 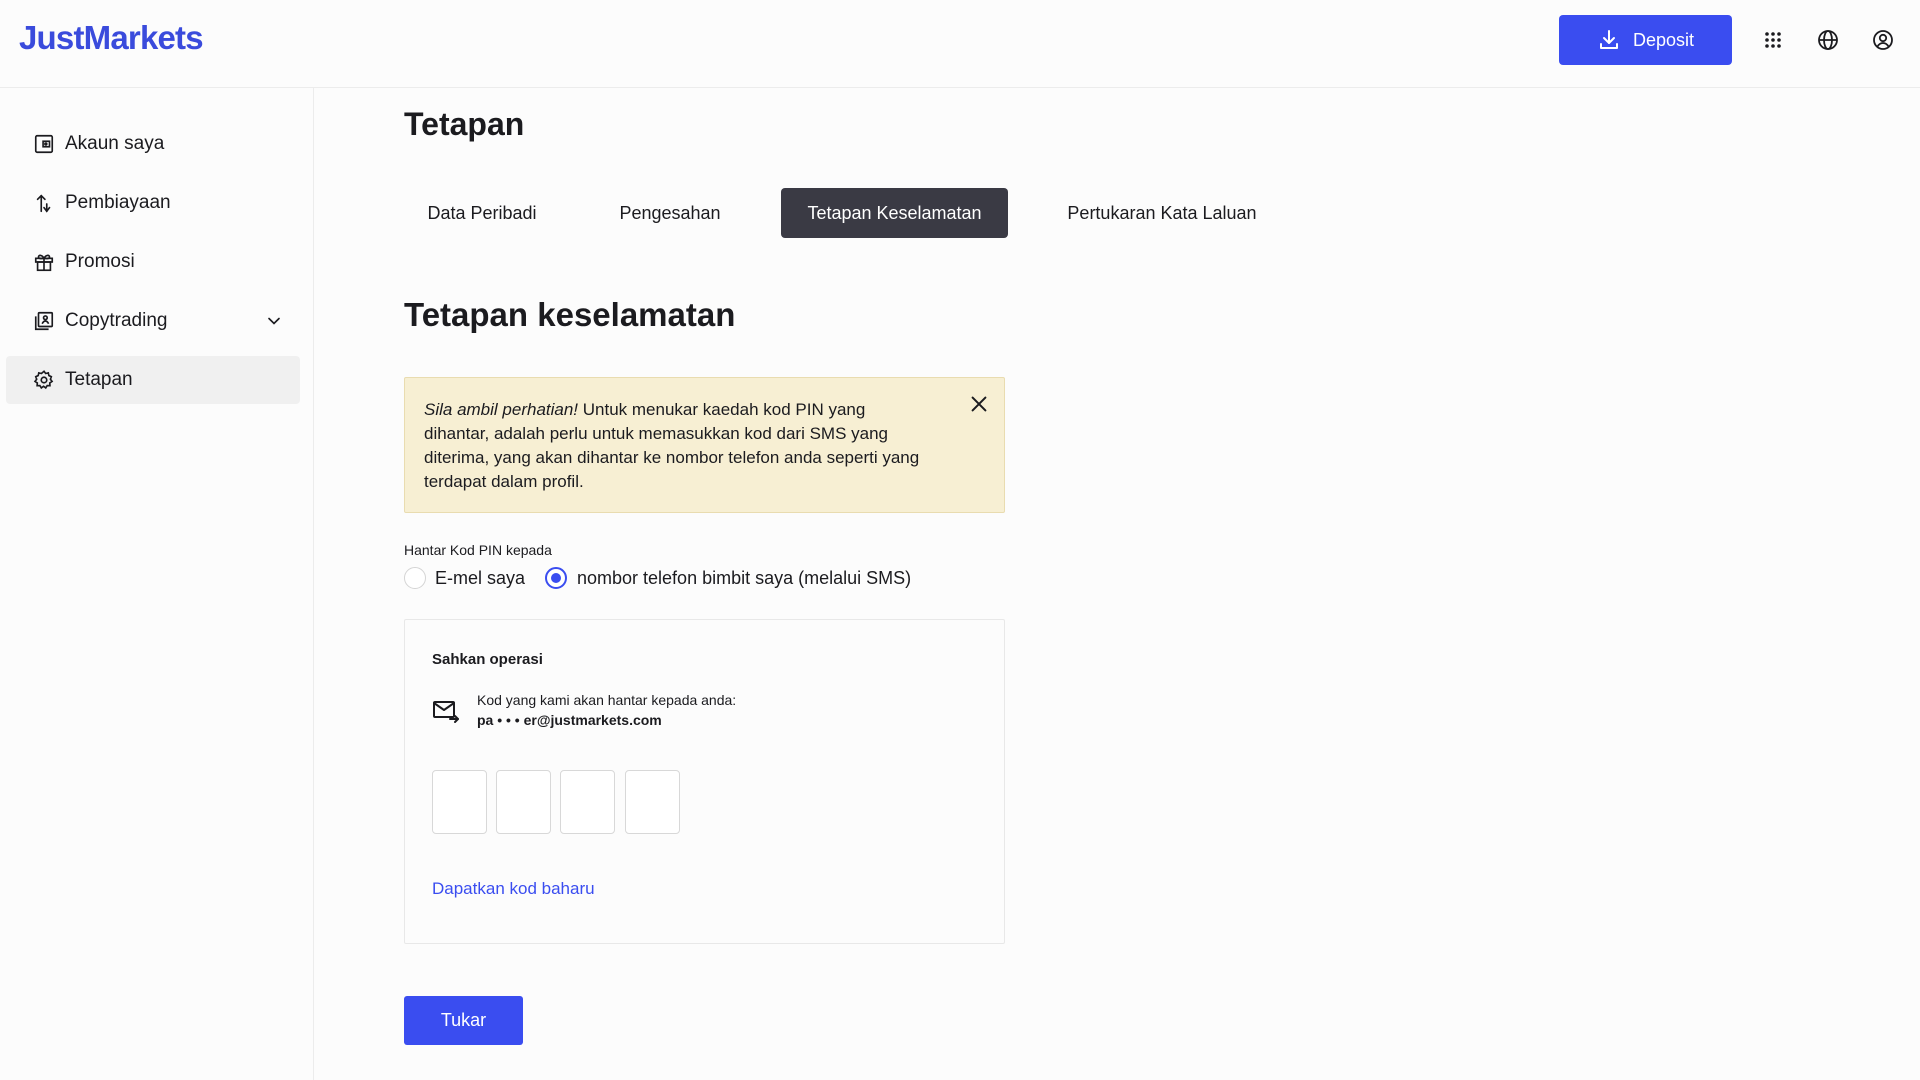 I want to click on sidebar-item-pembiayaan: Pembiayaan, so click(x=153, y=203).